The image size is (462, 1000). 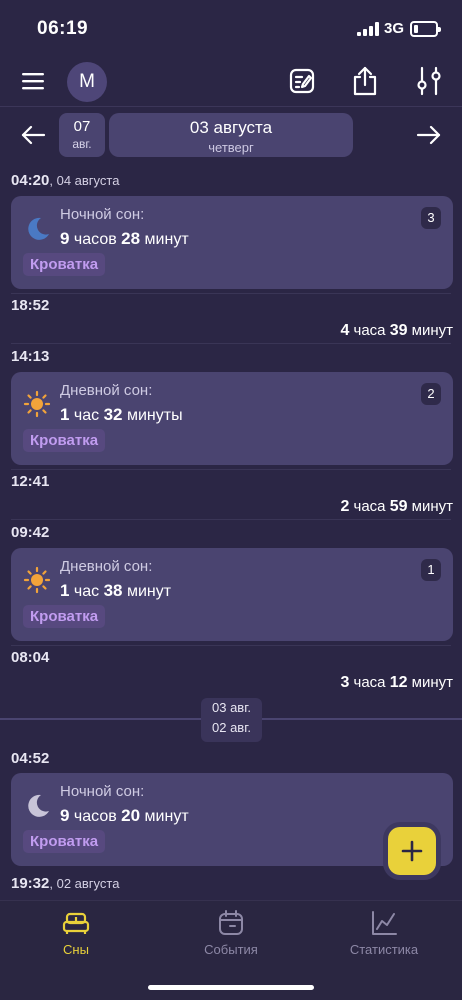 I want to click on count-badge: 3, so click(x=431, y=218).